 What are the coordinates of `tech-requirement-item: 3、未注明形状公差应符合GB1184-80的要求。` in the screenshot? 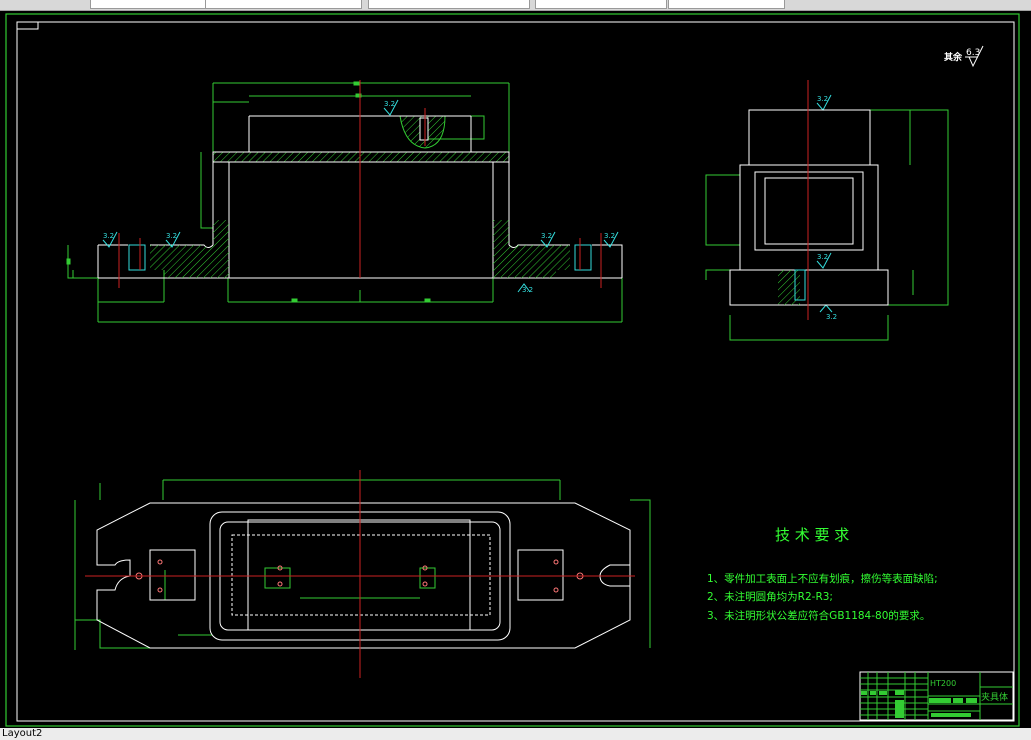 It's located at (818, 615).